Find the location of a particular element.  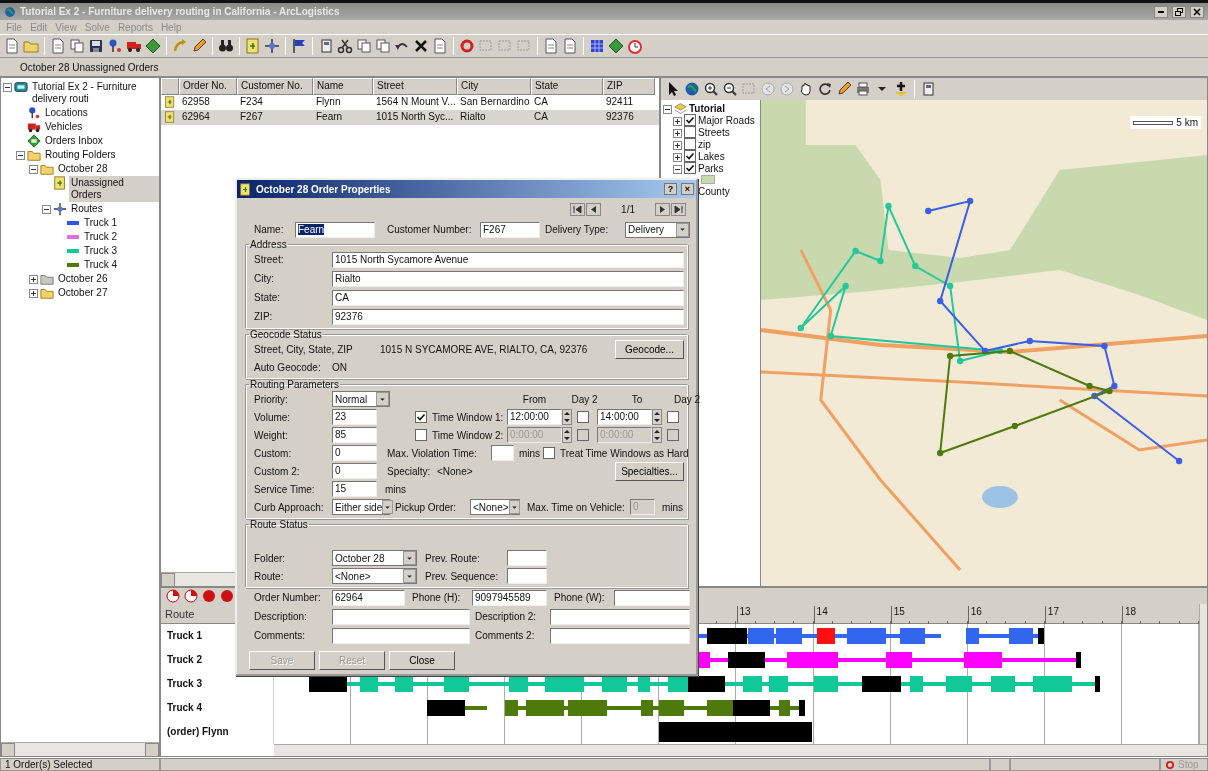

layer-item: Major Roads is located at coordinates (726, 120).